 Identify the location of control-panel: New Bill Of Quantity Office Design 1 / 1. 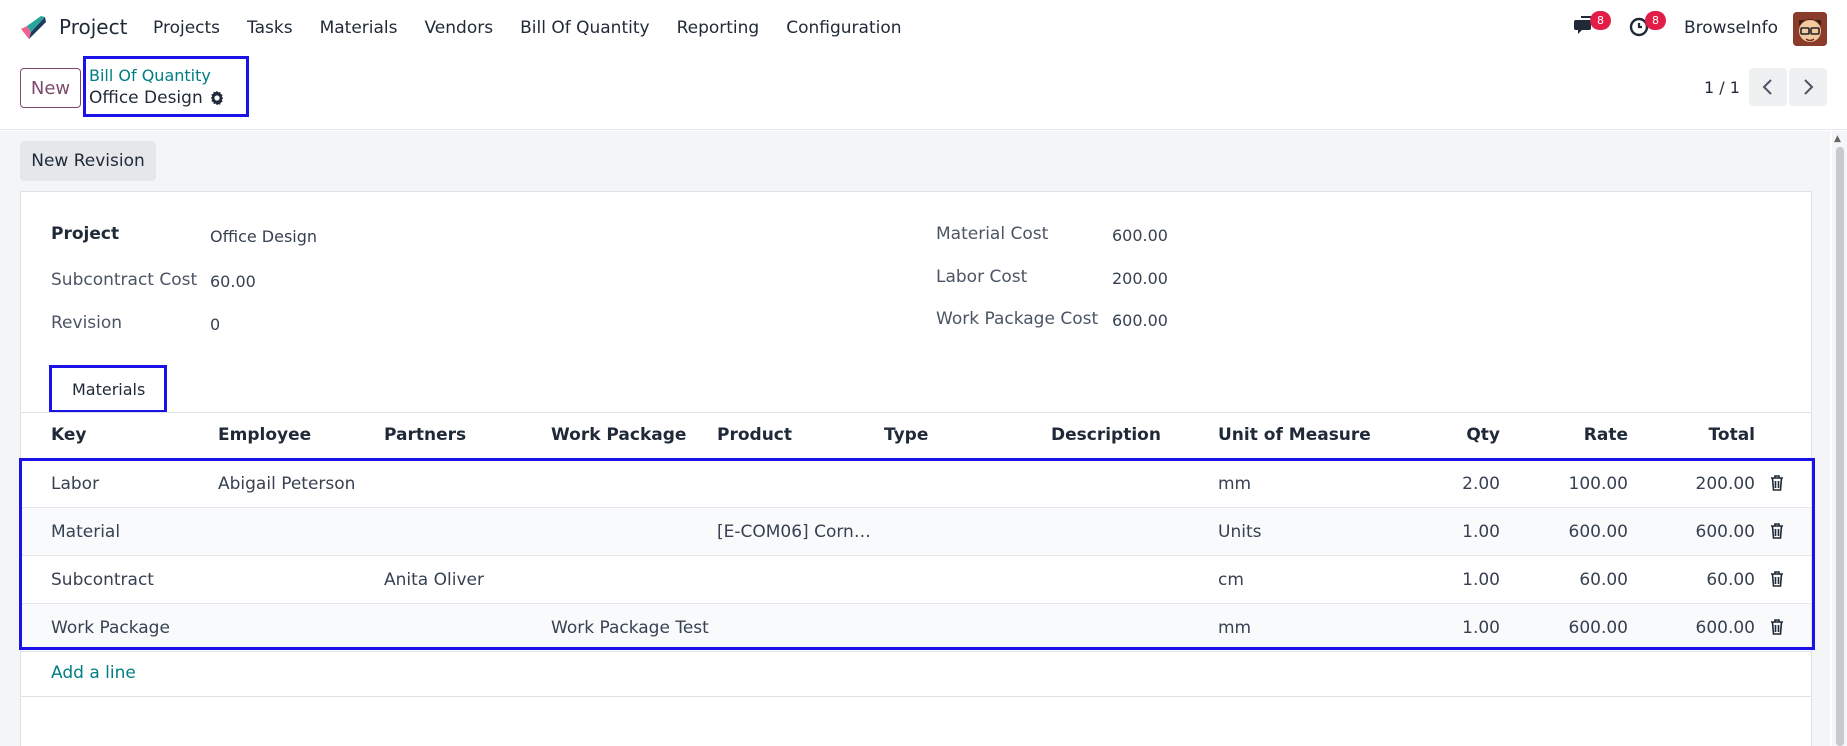
(923, 93).